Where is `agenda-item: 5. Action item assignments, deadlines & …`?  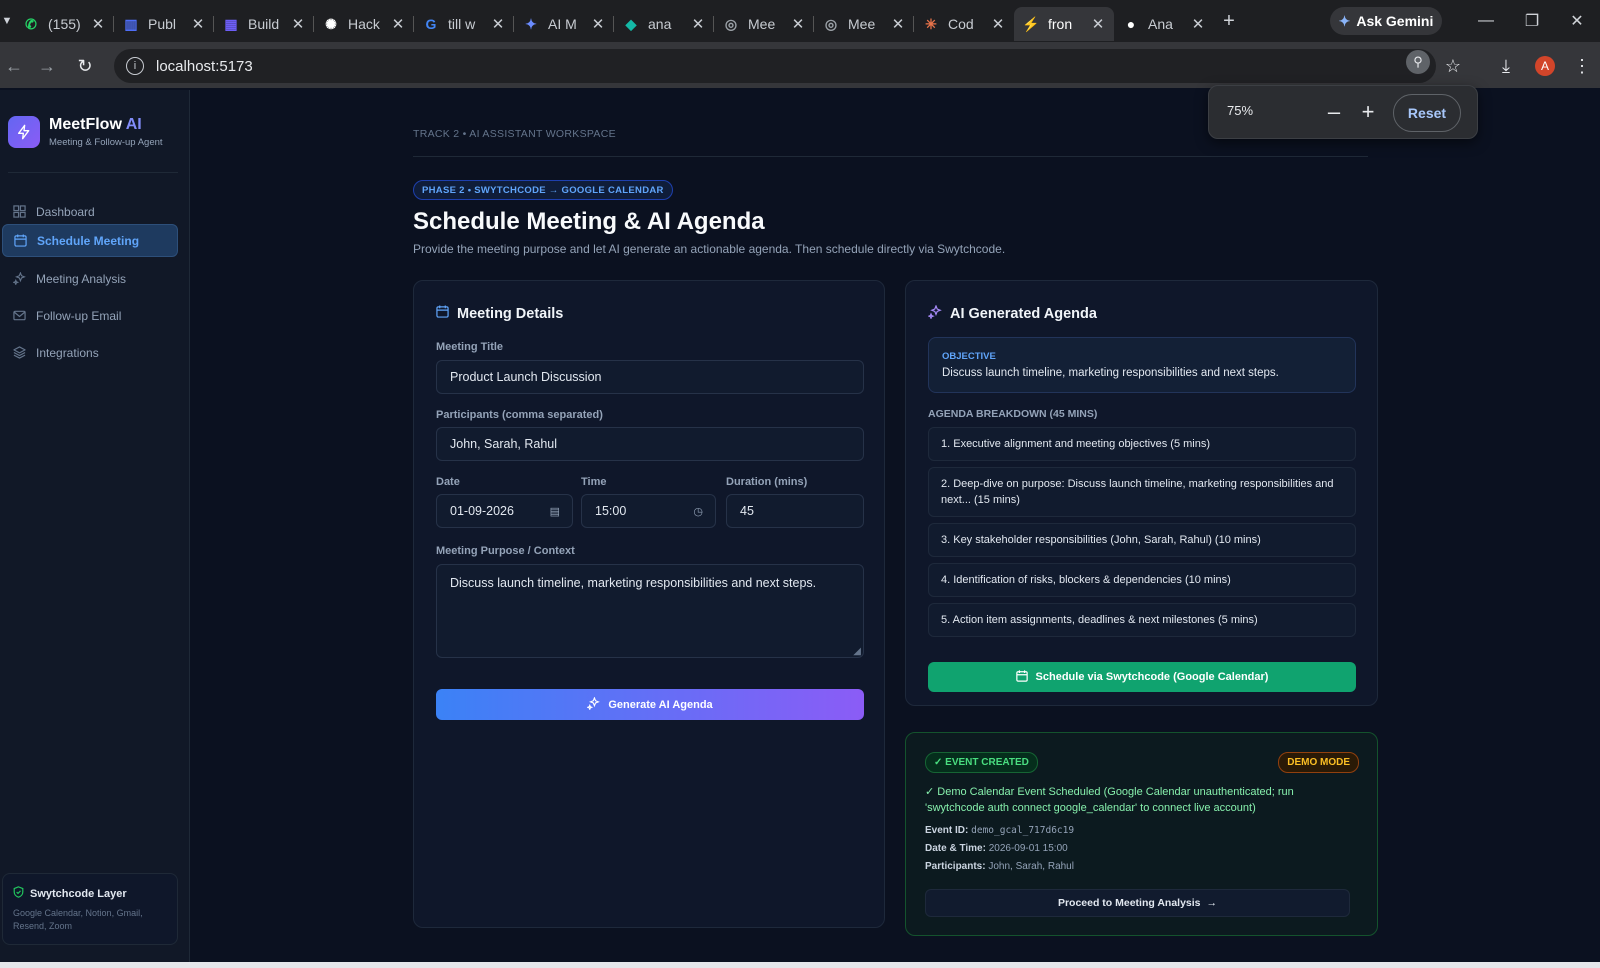
agenda-item: 5. Action item assignments, deadlines & … is located at coordinates (1142, 620).